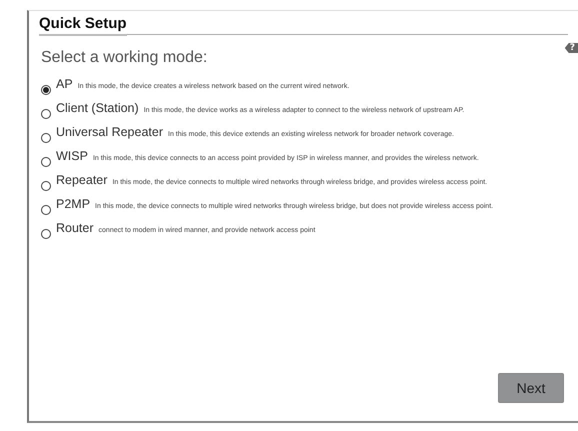 The height and width of the screenshot is (431, 578). Describe the element at coordinates (124, 58) in the screenshot. I see `section-heading: Select a working mode:` at that location.